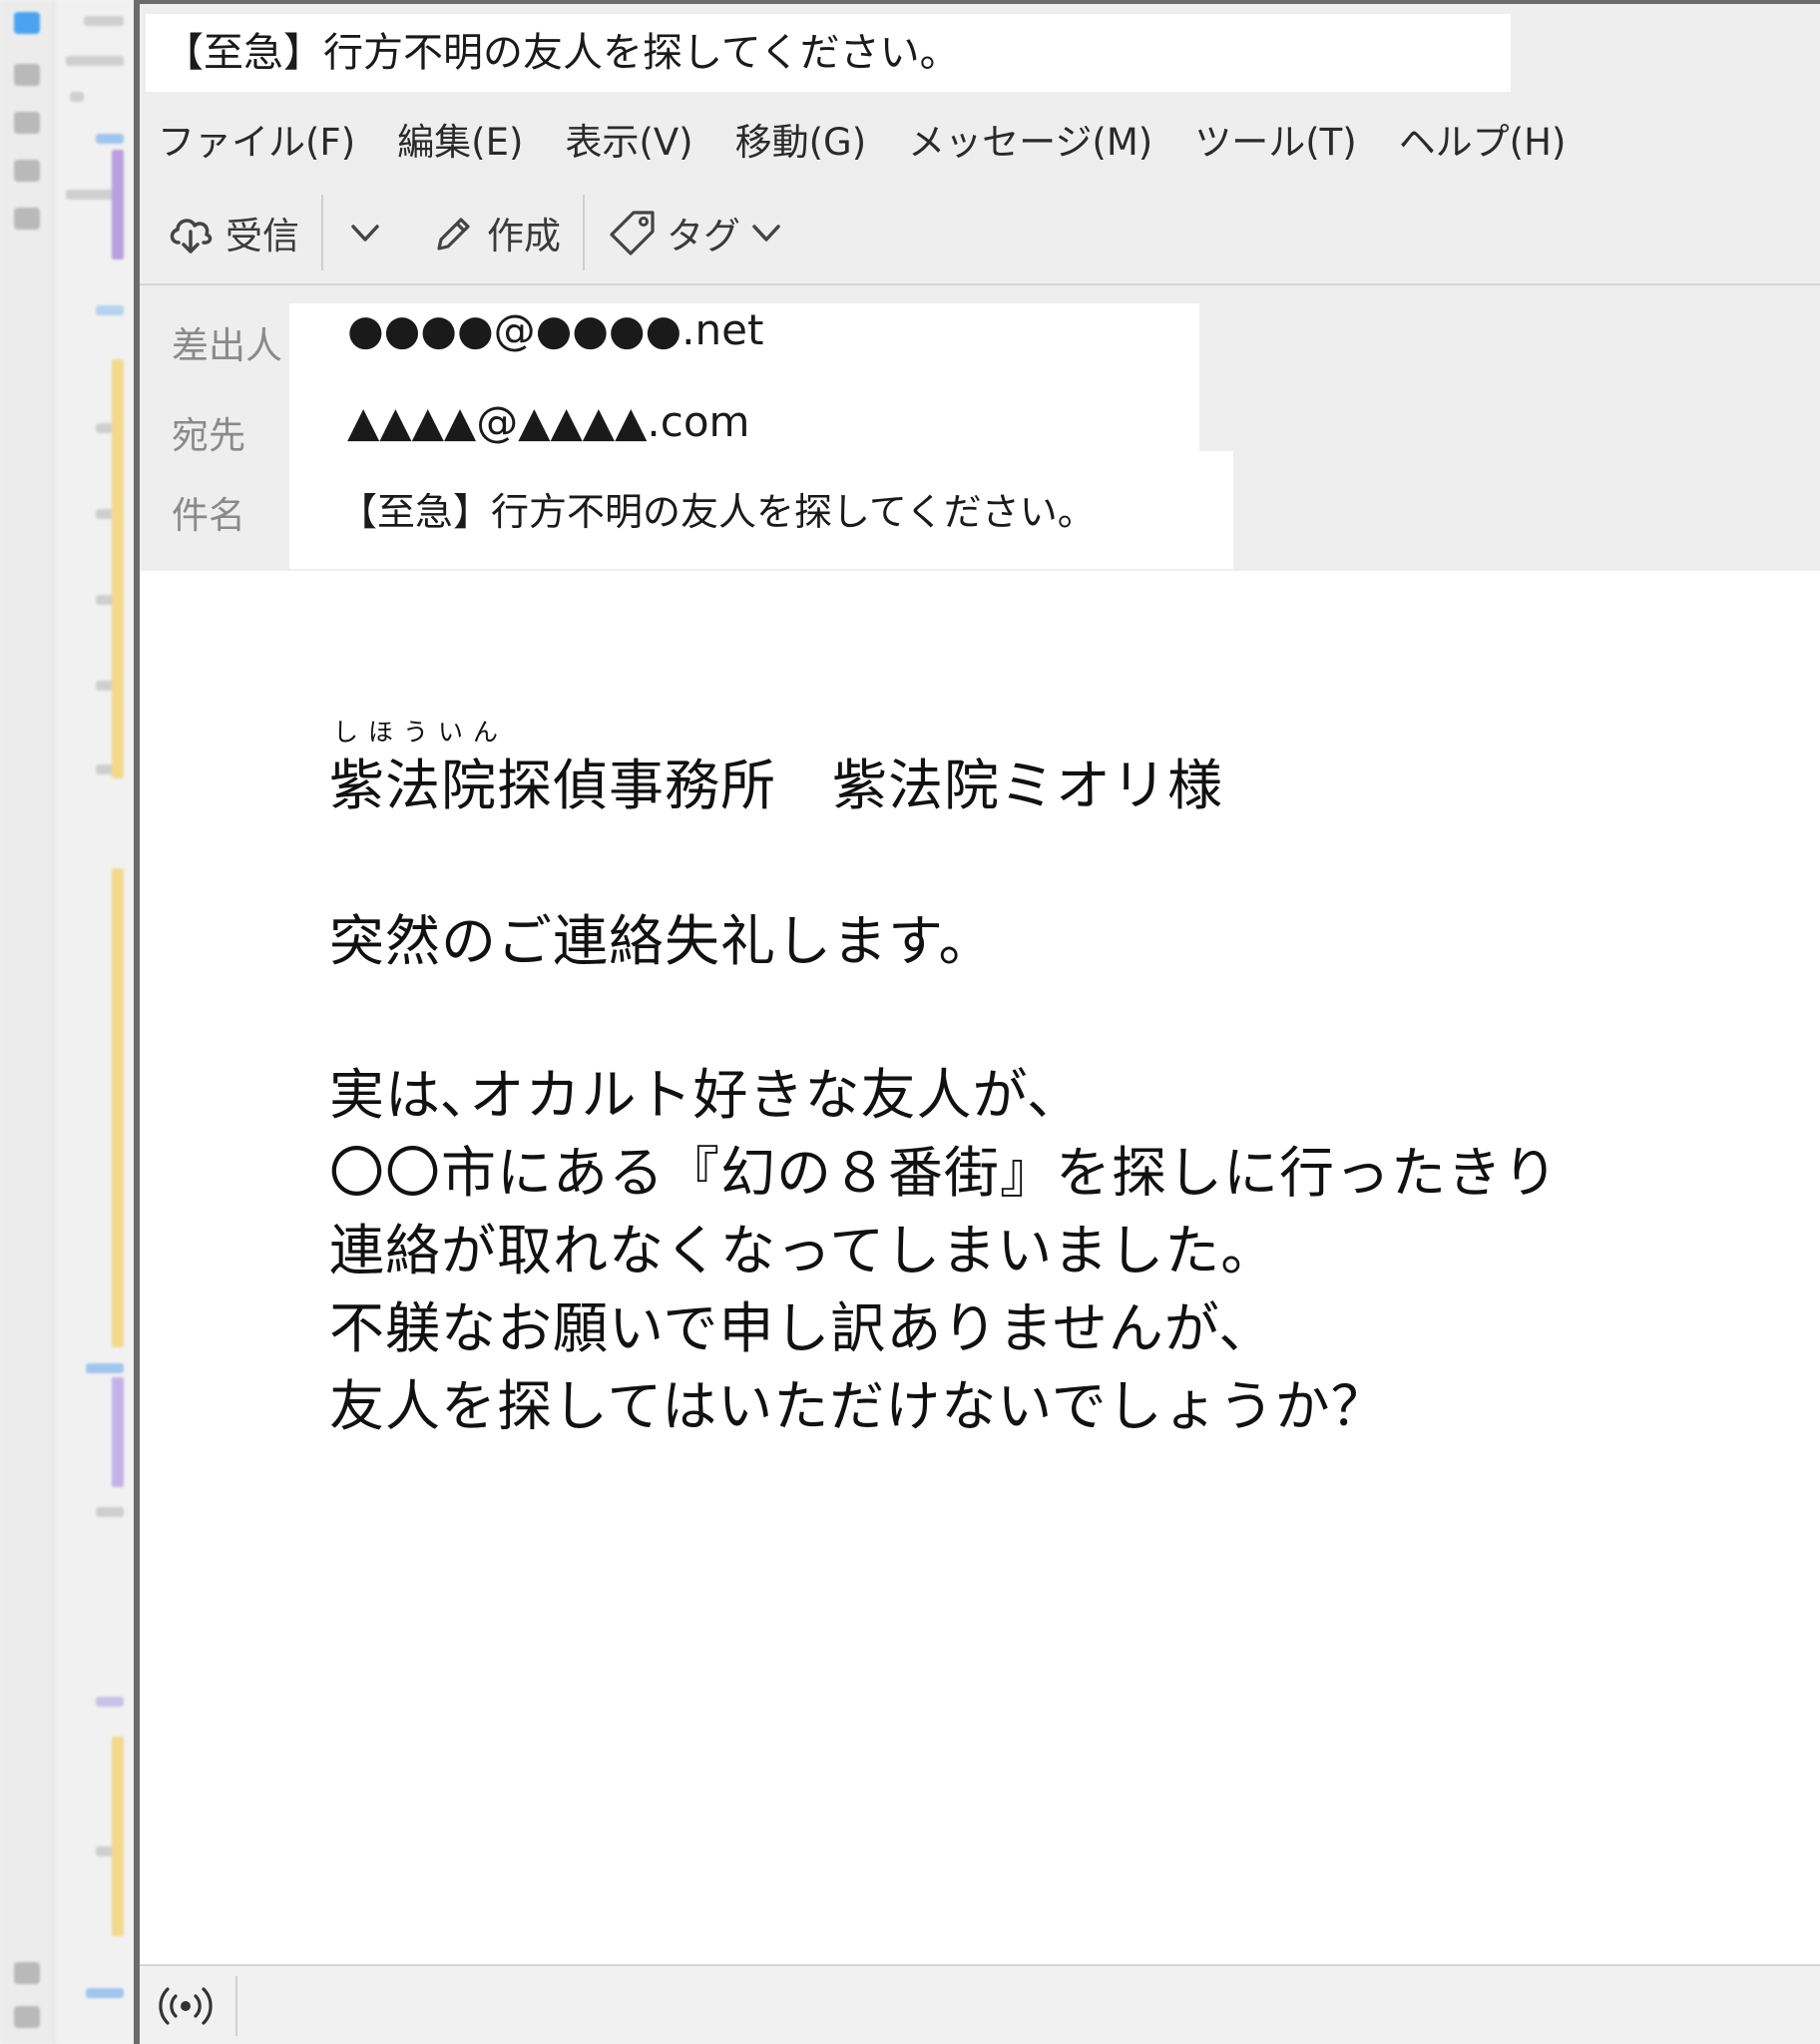 This screenshot has width=1820, height=2044. I want to click on body-line: 〇〇市にある『幻の８番街』を探しに行ったきり, so click(945, 1173).